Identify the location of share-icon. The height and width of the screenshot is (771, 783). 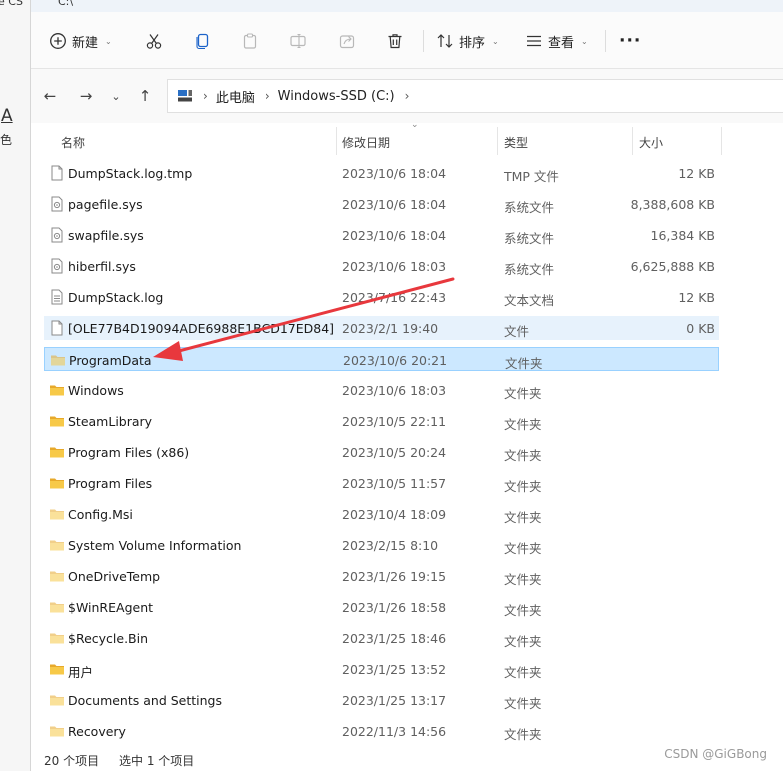
(347, 42).